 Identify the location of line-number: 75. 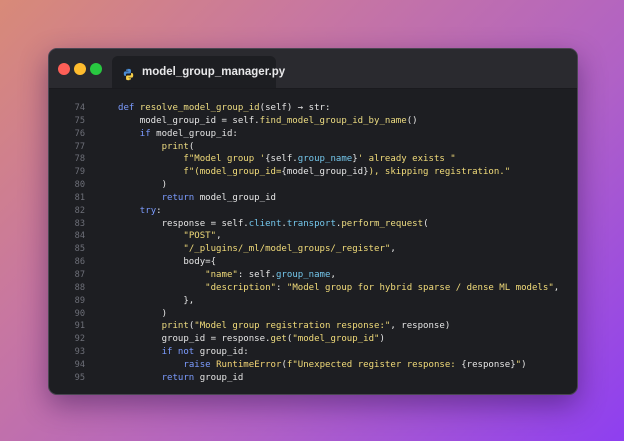
(79, 120).